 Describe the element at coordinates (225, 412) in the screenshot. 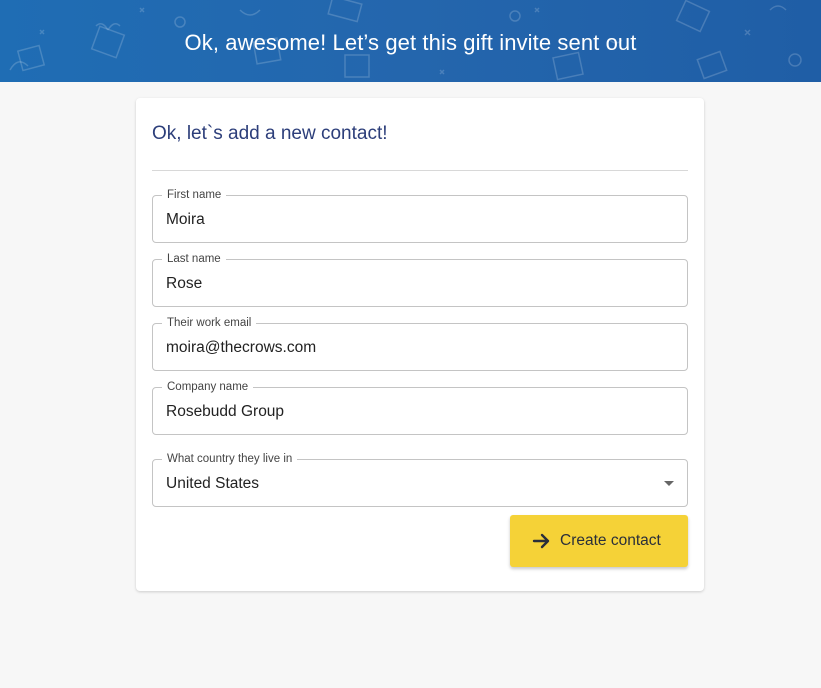

I see `company-name-value: Rosebudd Group` at that location.